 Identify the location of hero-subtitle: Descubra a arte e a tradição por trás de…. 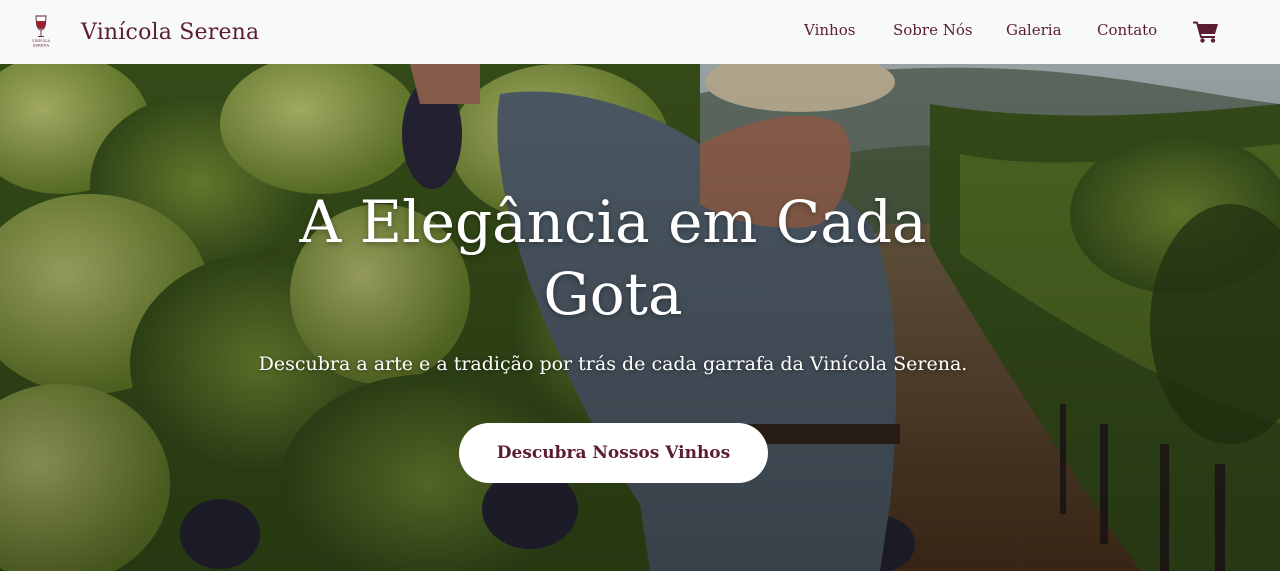
(613, 364).